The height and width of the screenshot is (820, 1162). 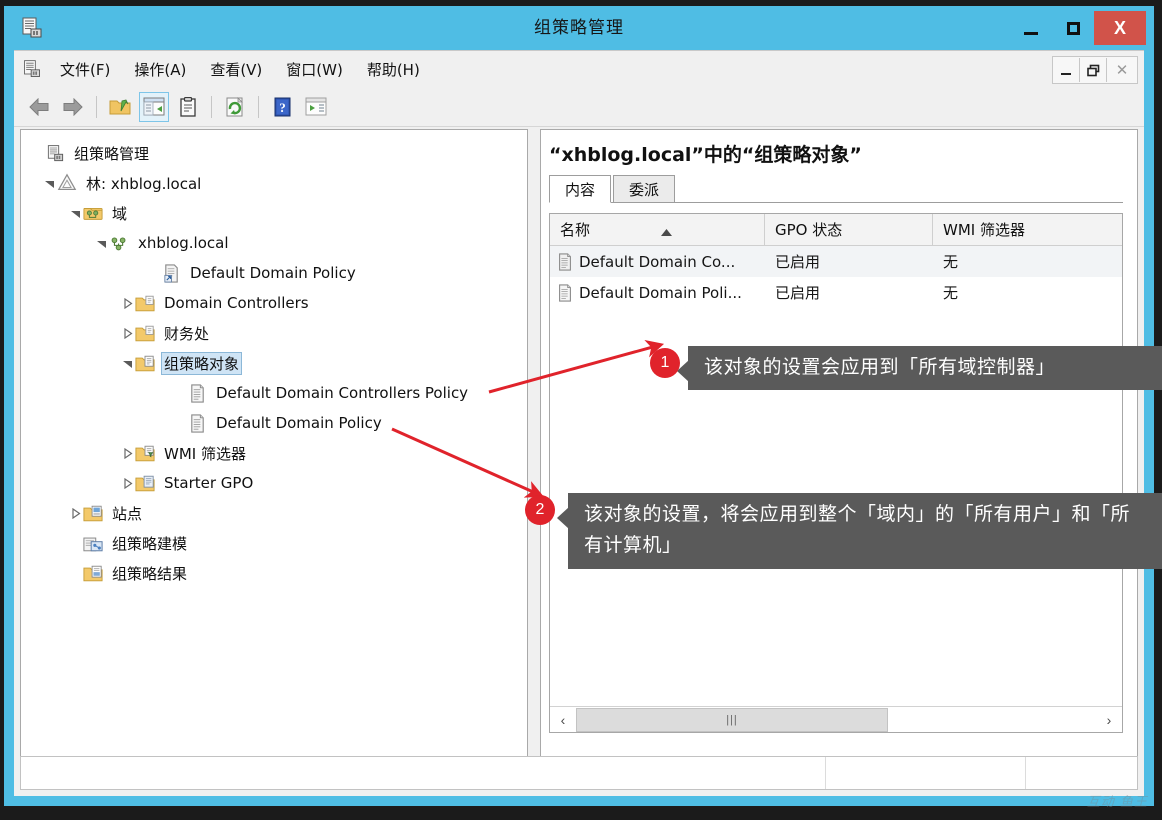 I want to click on annotation-badge-1: 1, so click(x=665, y=363).